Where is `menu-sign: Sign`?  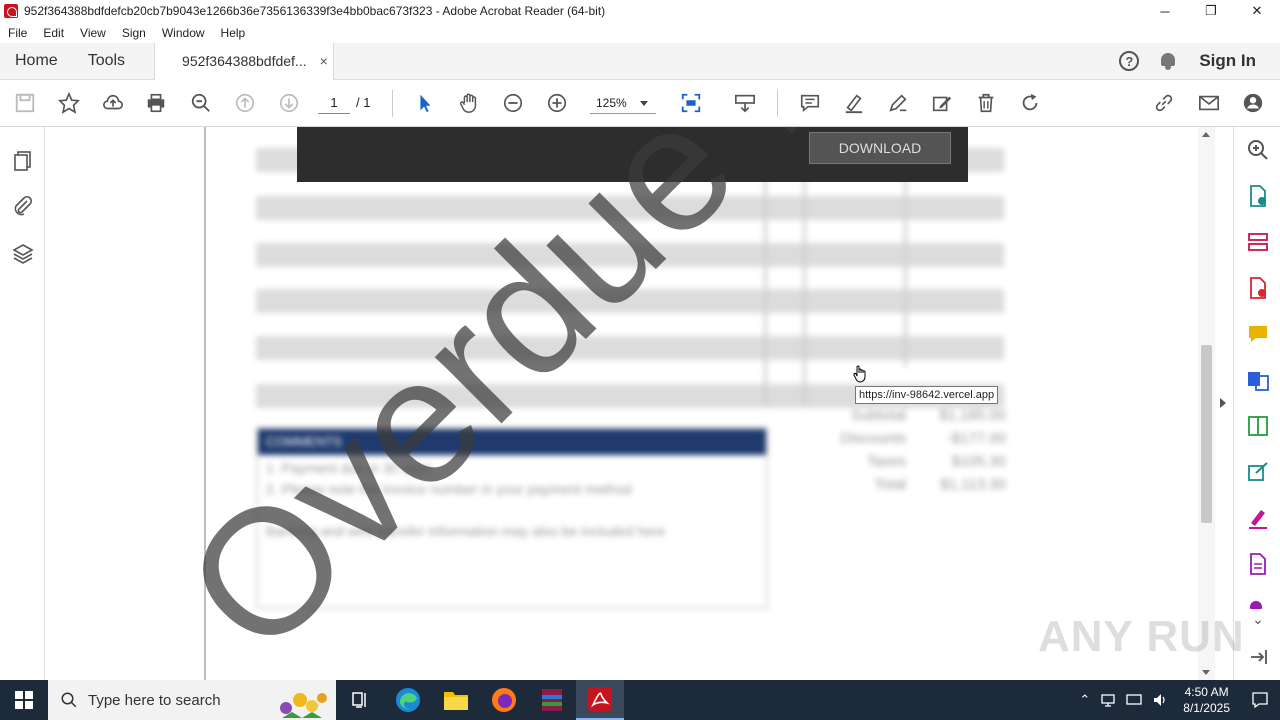
menu-sign: Sign is located at coordinates (134, 33).